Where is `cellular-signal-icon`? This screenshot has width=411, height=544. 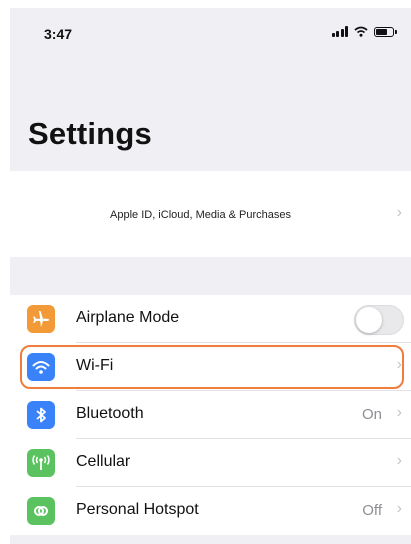 cellular-signal-icon is located at coordinates (339, 31).